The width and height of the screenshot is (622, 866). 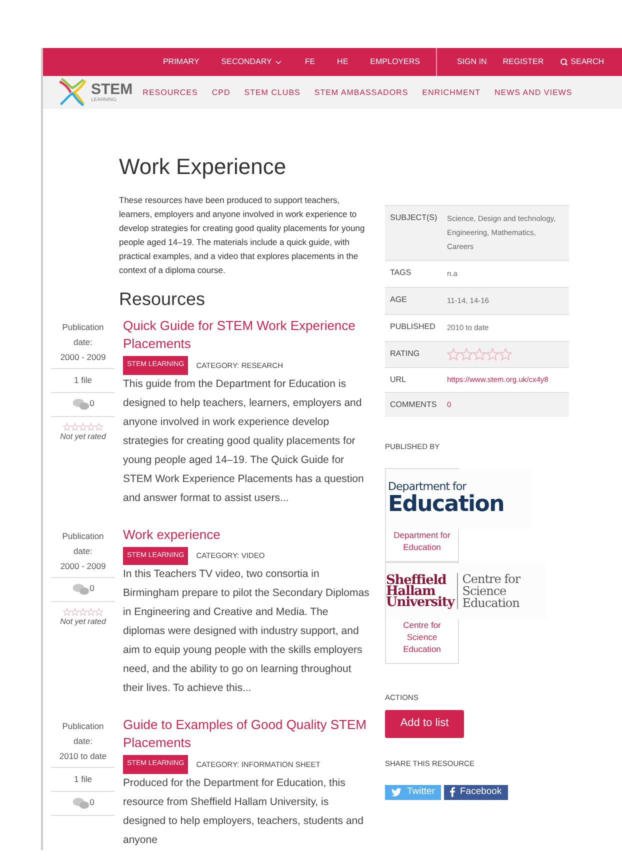 I want to click on detail-label: TAGS, so click(x=401, y=273).